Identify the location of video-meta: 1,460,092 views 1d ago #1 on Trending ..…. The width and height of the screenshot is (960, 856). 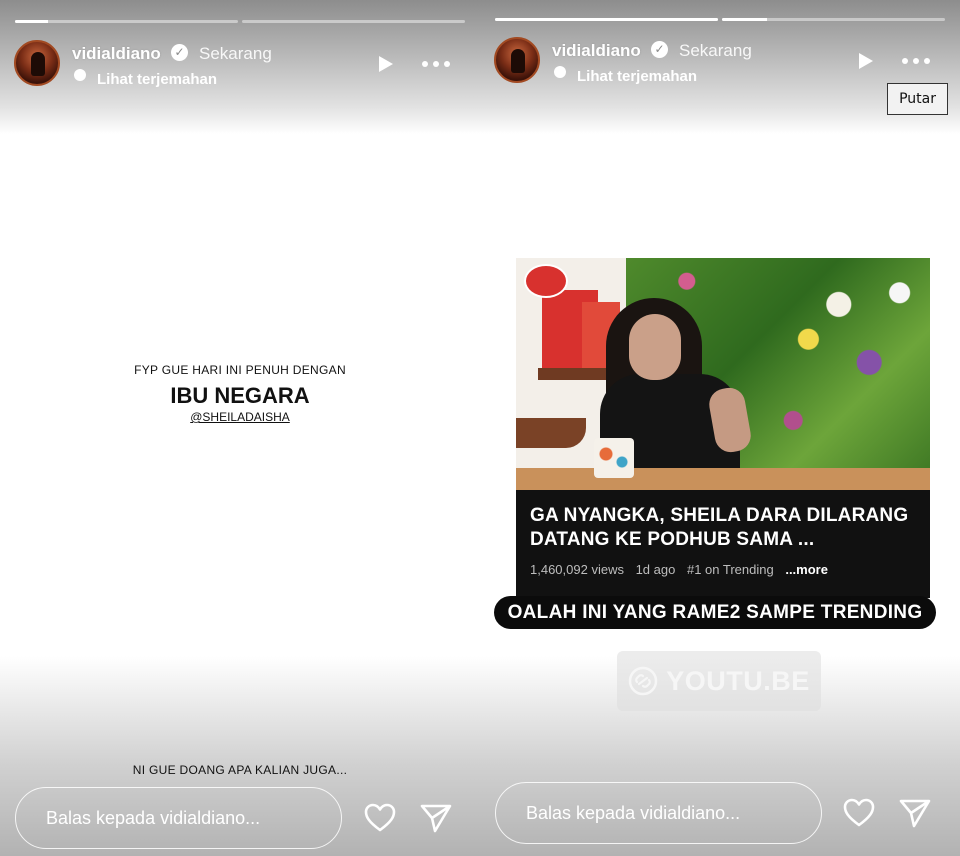
(679, 569).